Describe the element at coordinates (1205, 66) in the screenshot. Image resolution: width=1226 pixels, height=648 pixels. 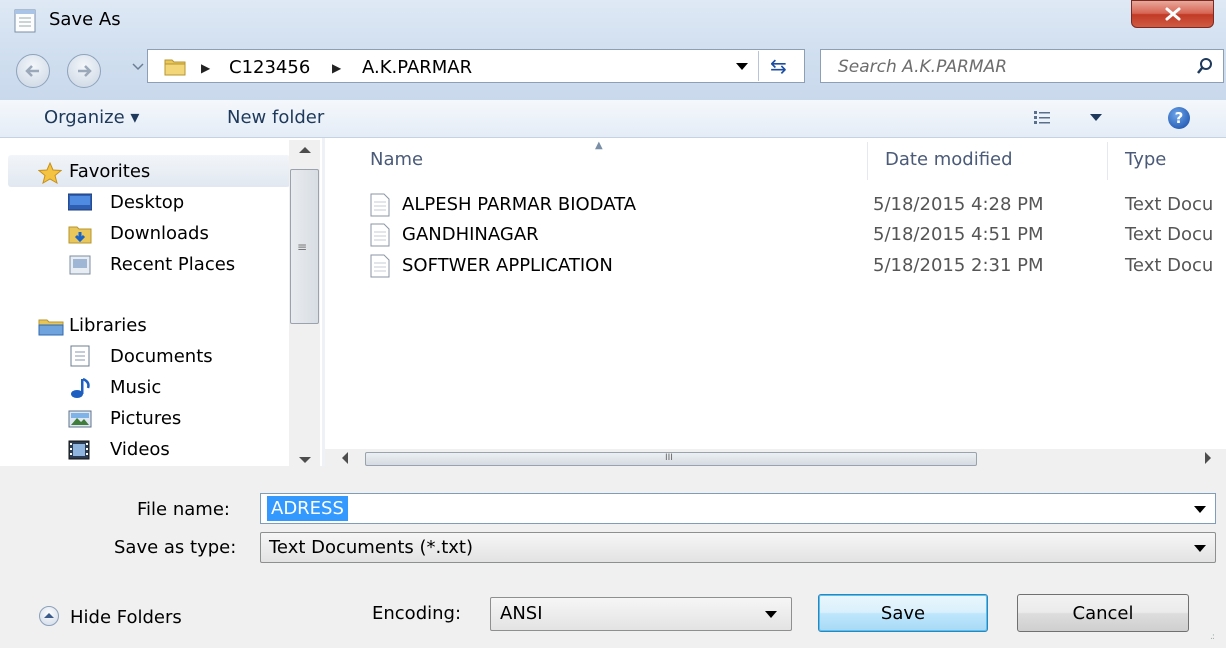
I see `search-icon` at that location.